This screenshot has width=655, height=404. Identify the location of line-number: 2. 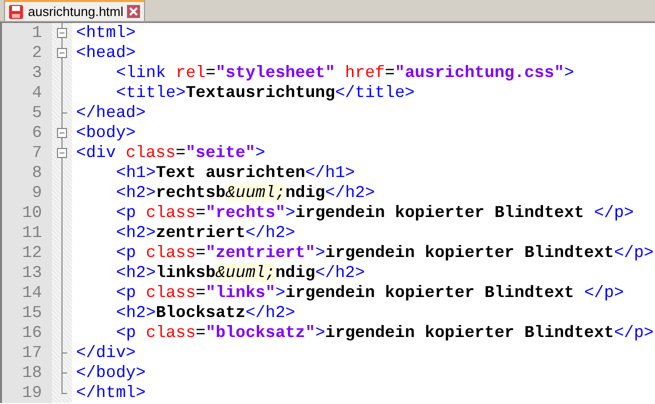
(27, 53).